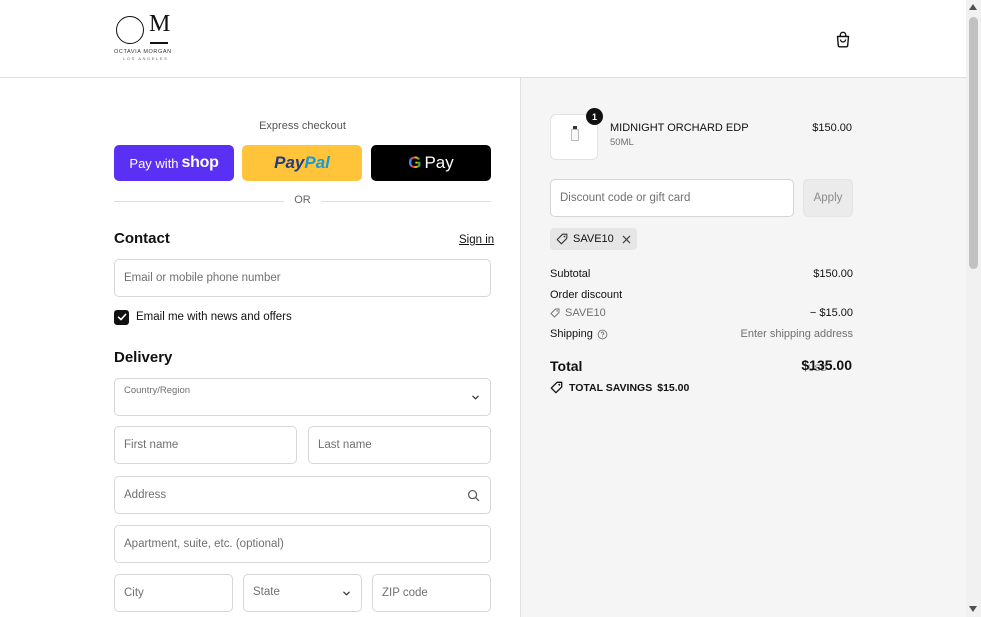 The width and height of the screenshot is (981, 617). Describe the element at coordinates (843, 39) in the screenshot. I see `shopping-bag-icon` at that location.